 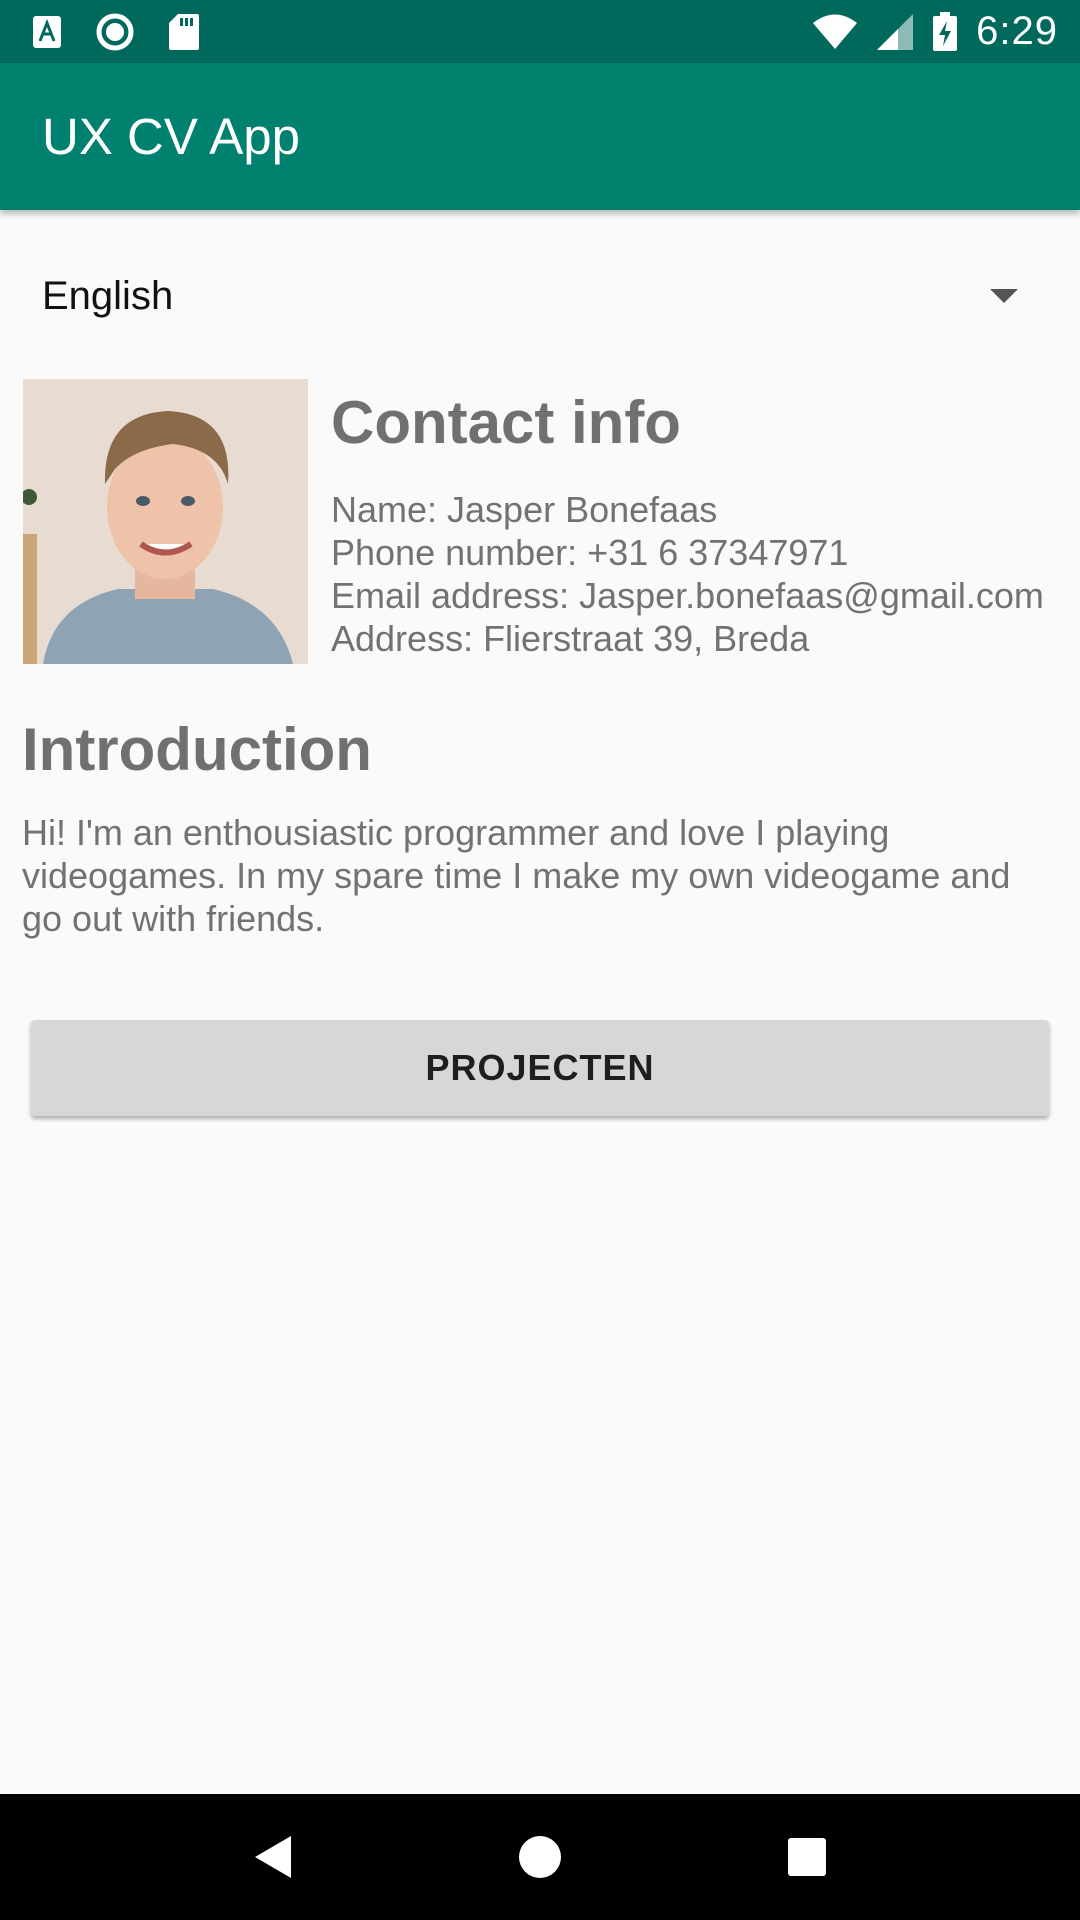 I want to click on recents-button, so click(x=807, y=1857).